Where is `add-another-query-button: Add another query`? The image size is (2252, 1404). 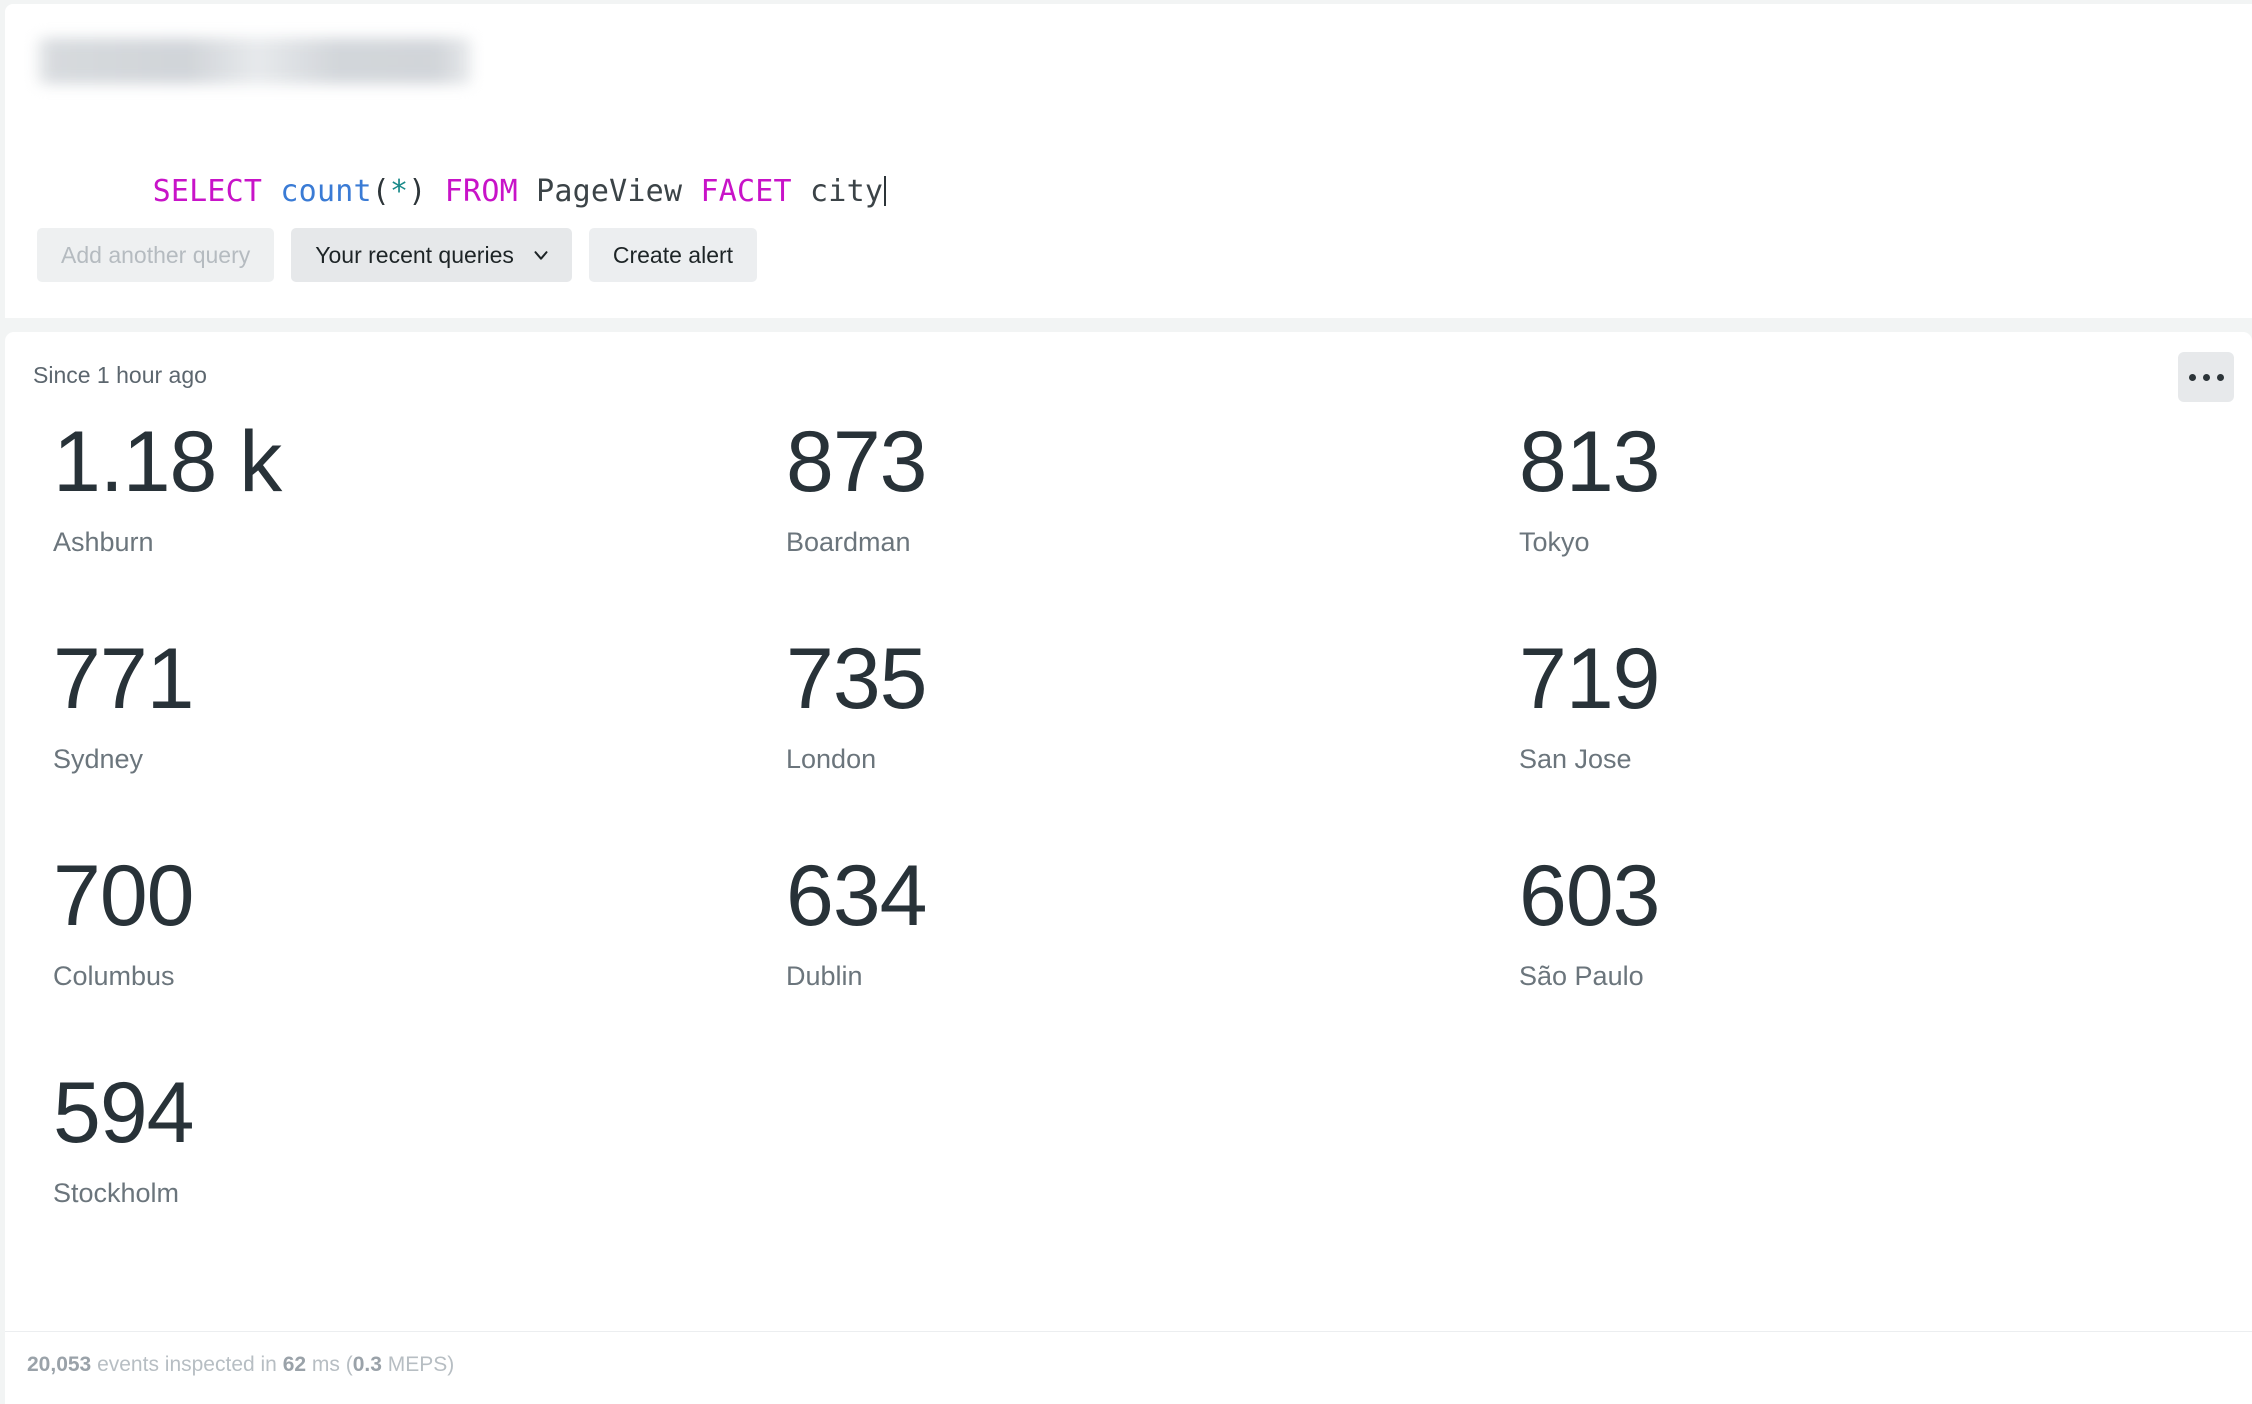
add-another-query-button: Add another query is located at coordinates (156, 255).